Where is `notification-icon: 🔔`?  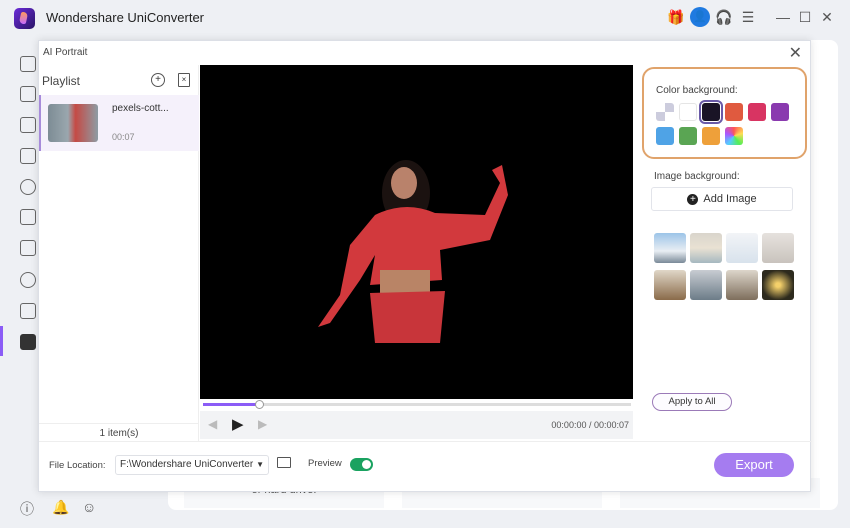
notification-icon: 🔔 is located at coordinates (60, 507).